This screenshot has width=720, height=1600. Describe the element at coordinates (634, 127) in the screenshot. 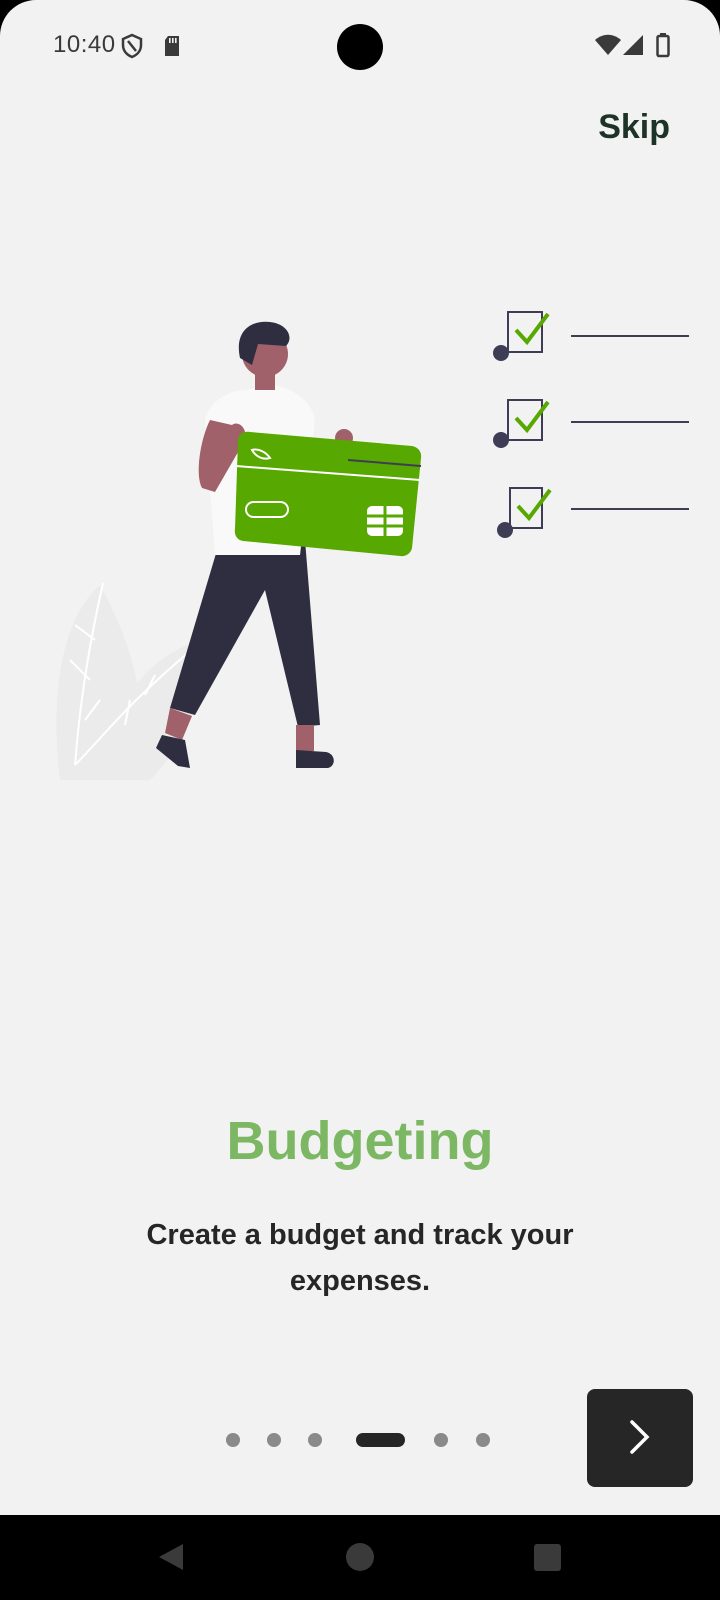

I see `skip-button: Skip` at that location.